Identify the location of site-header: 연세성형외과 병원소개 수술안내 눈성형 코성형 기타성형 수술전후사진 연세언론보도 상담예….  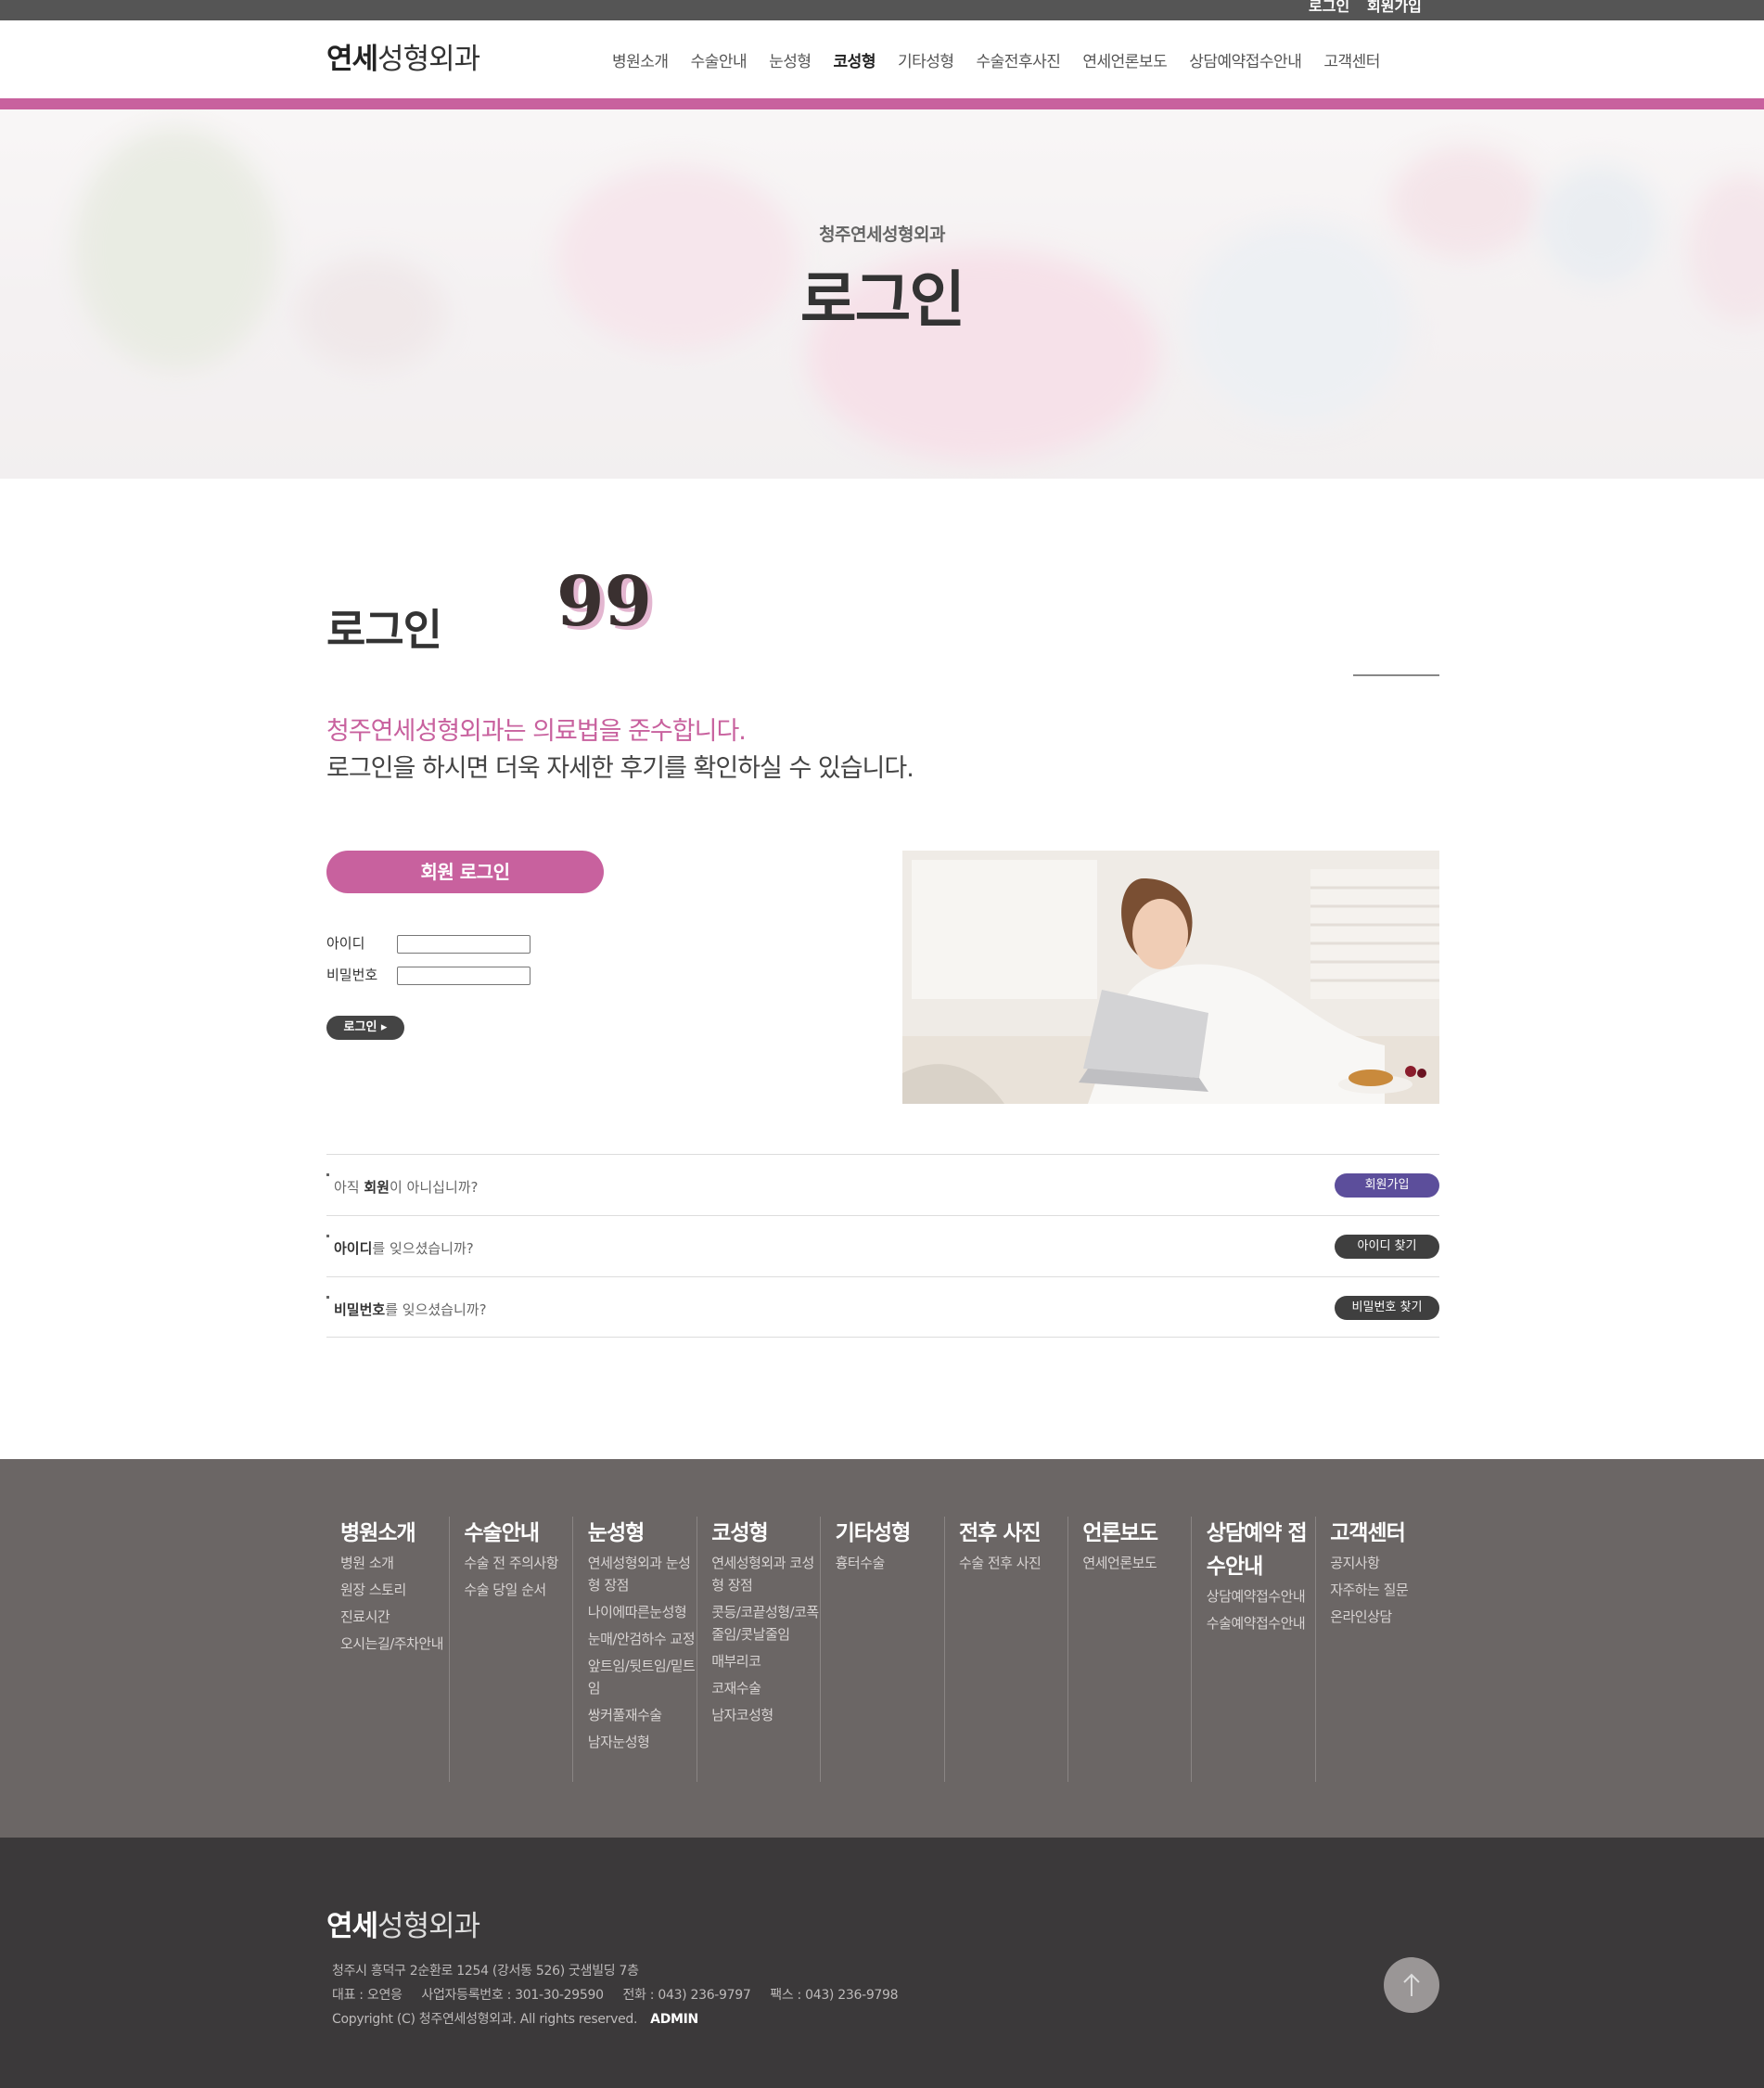
(882, 59).